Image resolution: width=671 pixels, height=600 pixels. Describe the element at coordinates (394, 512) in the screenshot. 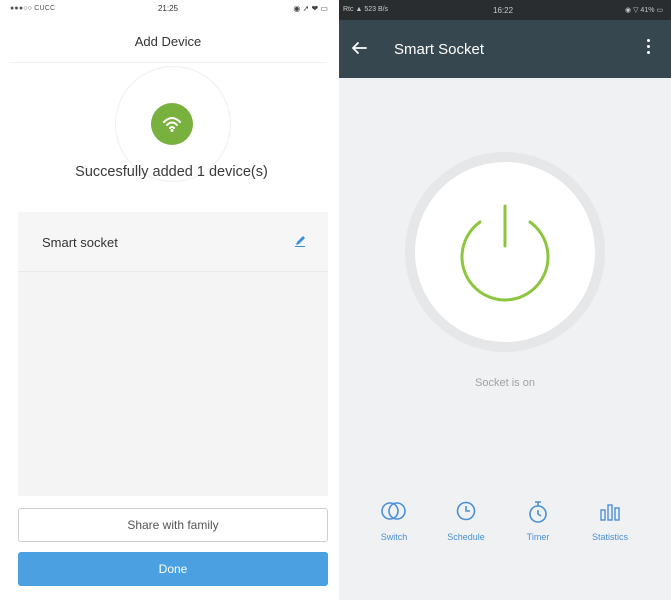

I see `switch-icon` at that location.